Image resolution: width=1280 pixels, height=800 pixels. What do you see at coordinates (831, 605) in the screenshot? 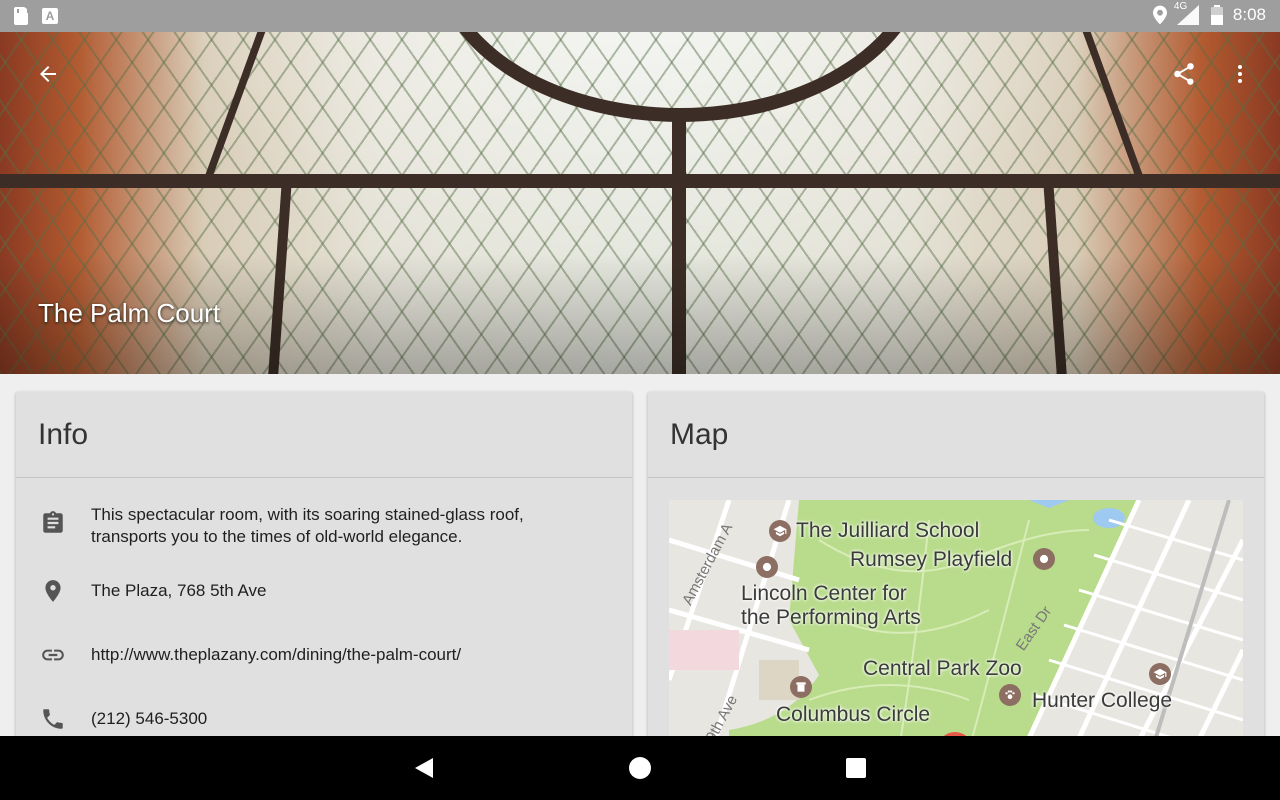
I see `map-label-lincoln-center: Lincoln Center for the Performing Arts` at bounding box center [831, 605].